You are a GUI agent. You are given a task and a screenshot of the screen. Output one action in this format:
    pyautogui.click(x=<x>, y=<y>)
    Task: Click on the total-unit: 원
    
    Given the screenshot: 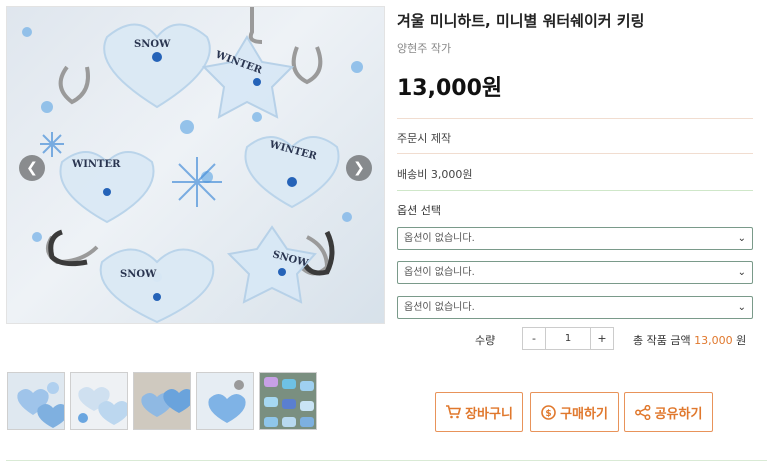 What is the action you would take?
    pyautogui.click(x=741, y=340)
    